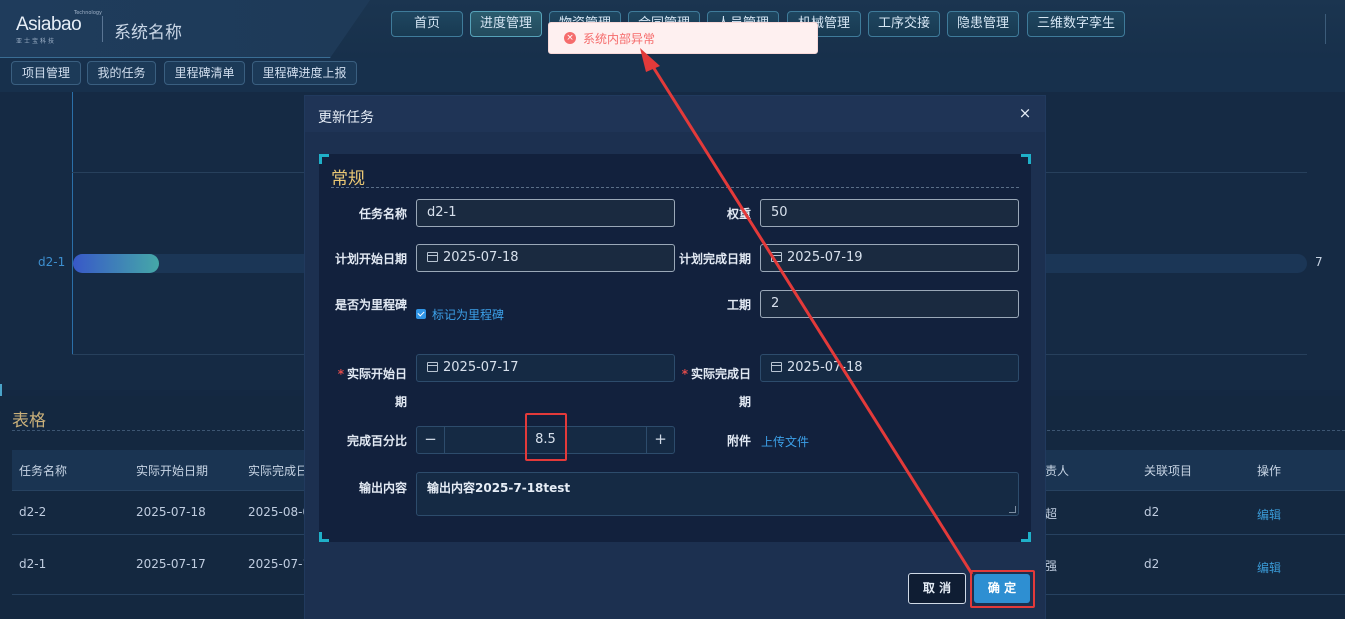 The width and height of the screenshot is (1345, 619). I want to click on annotation-arrow-head, so click(650, 60).